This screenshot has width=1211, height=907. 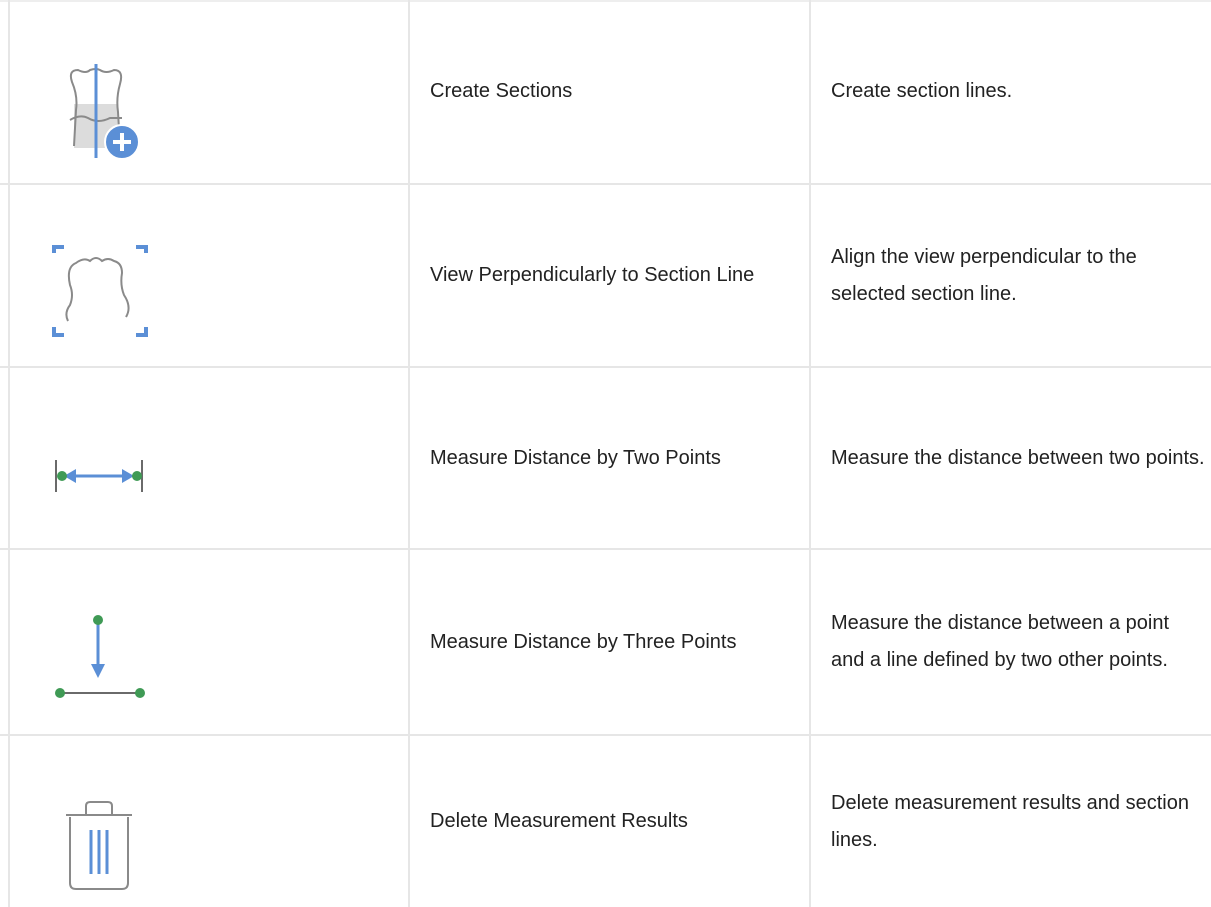 I want to click on tool-description-cell: Measure the distance between two points., so click(x=1018, y=458).